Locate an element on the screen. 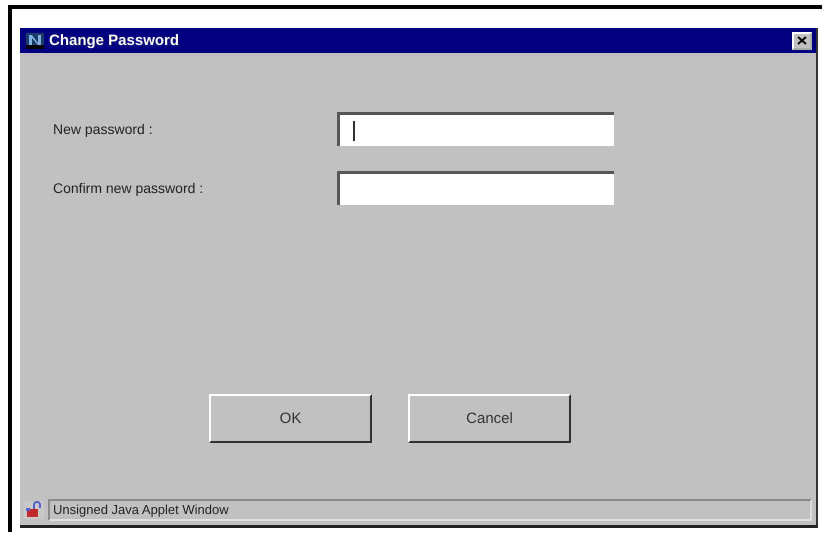  field-label: Confirm new password : is located at coordinates (128, 188).